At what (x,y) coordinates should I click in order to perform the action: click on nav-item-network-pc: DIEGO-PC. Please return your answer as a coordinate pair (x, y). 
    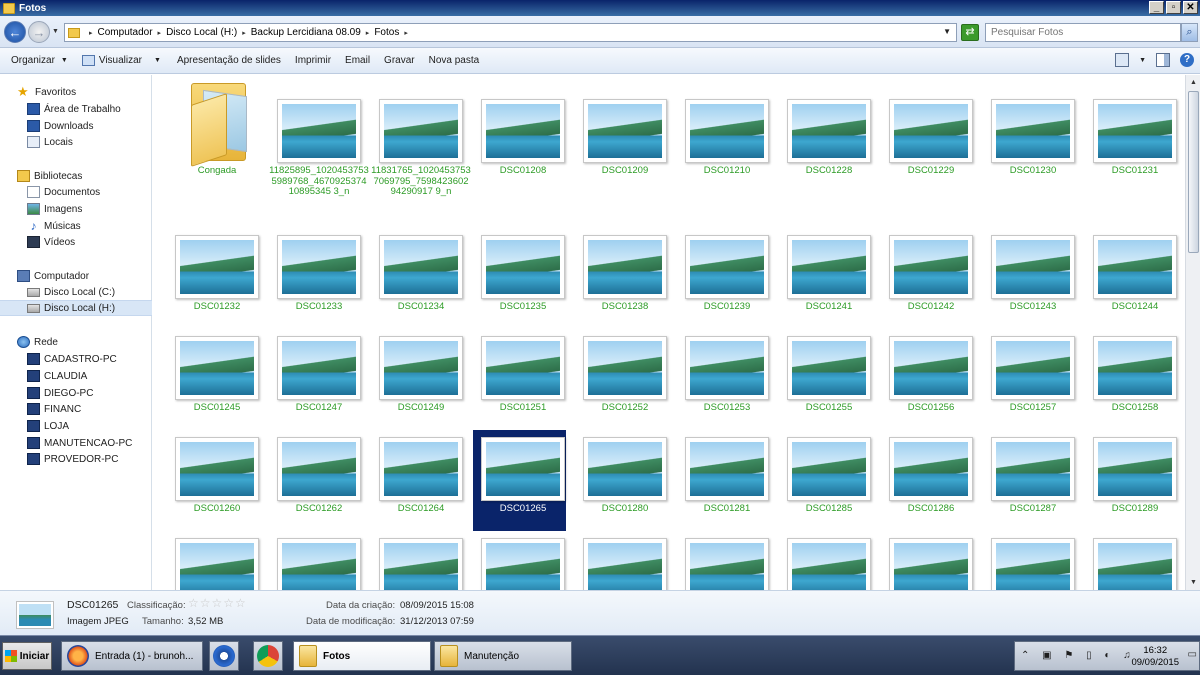
    Looking at the image, I should click on (60, 393).